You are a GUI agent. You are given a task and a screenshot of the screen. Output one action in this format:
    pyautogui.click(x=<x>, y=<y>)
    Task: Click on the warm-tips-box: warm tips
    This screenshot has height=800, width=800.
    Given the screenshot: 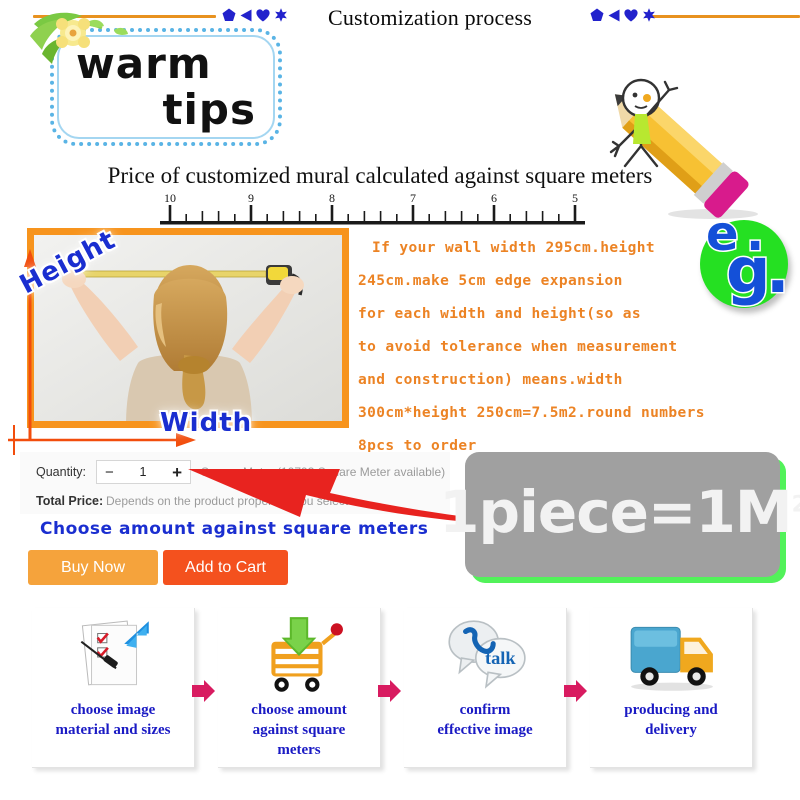 What is the action you would take?
    pyautogui.click(x=156, y=79)
    